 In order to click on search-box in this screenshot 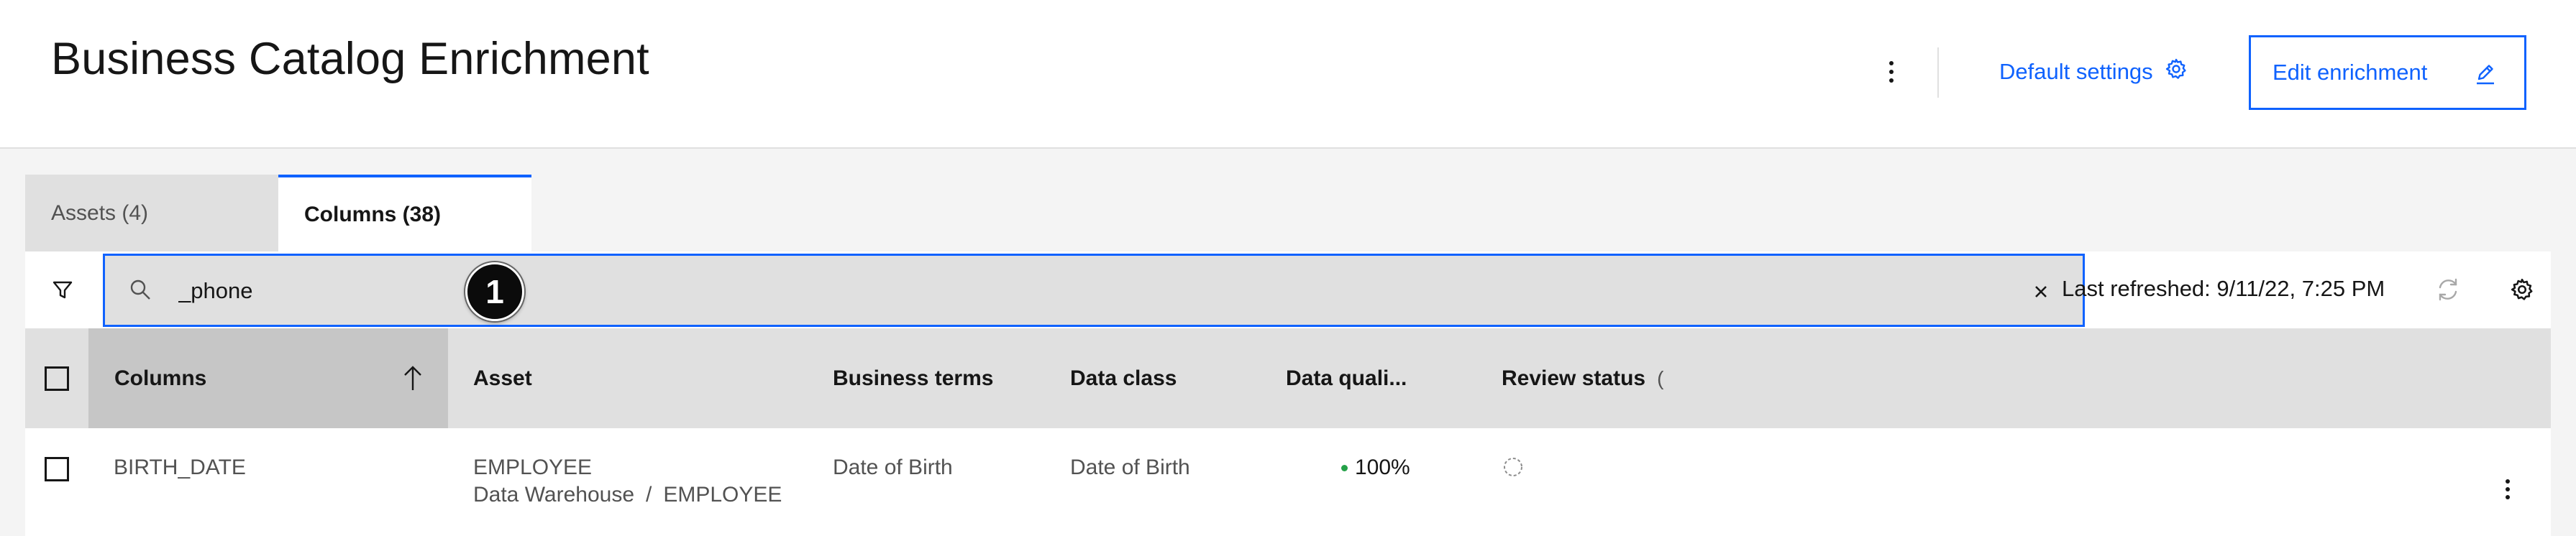, I will do `click(1094, 291)`.